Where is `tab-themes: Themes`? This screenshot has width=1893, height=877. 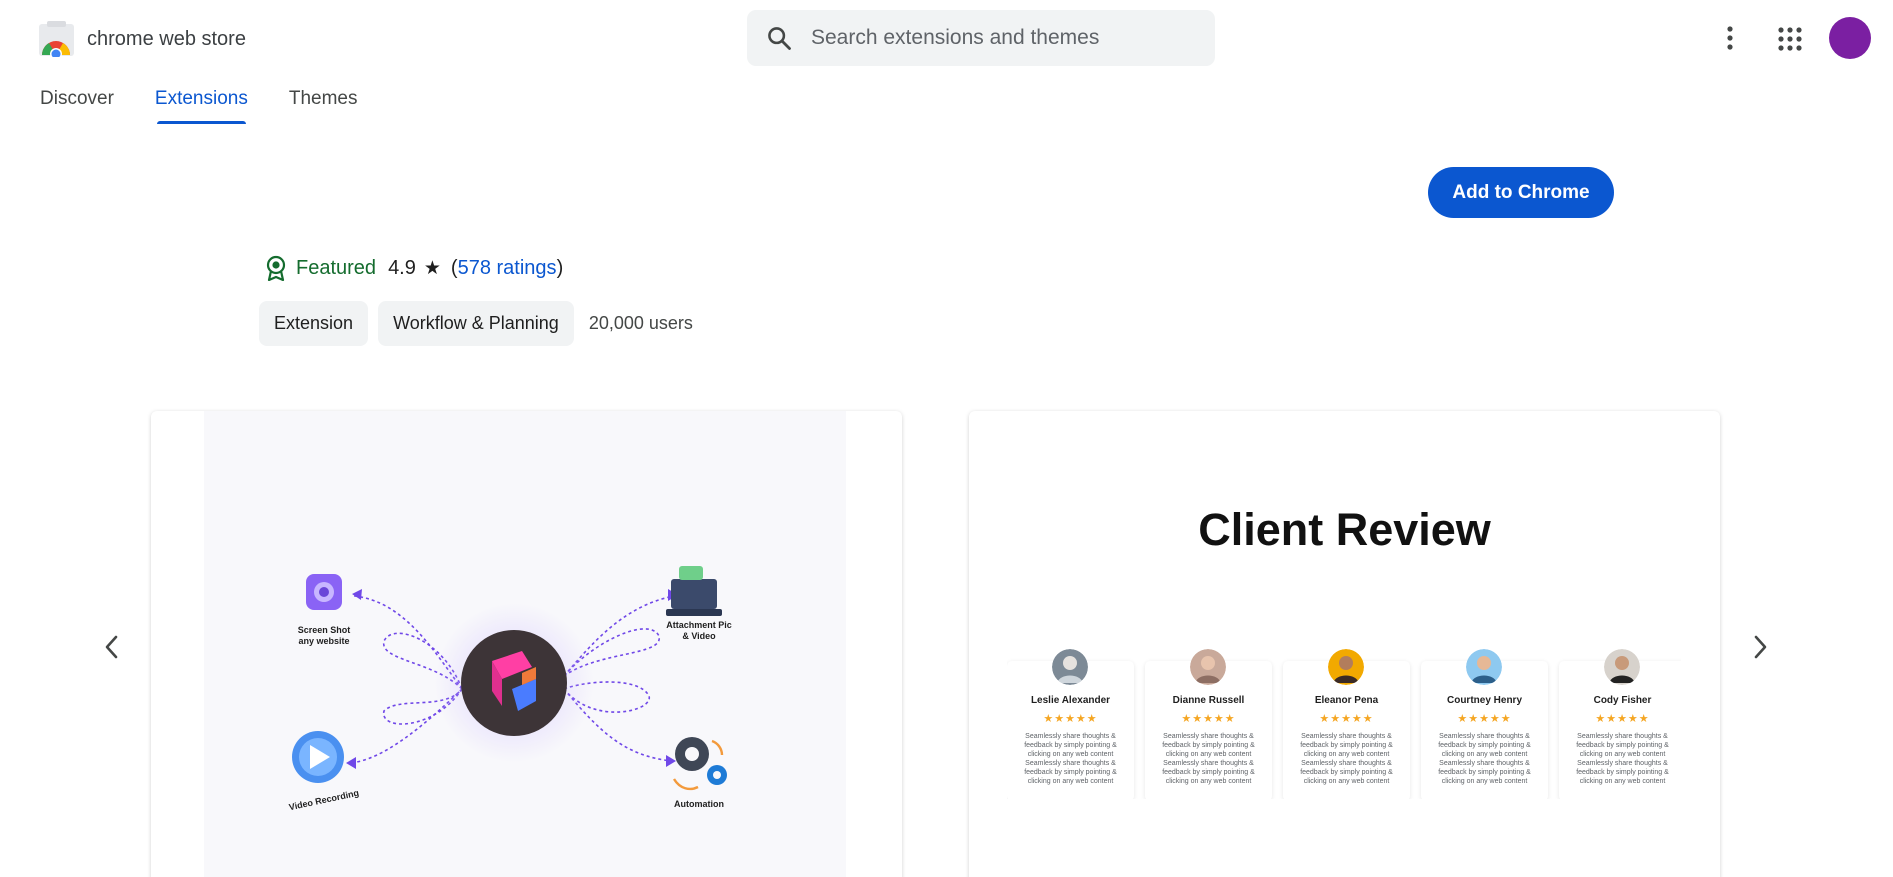
tab-themes: Themes is located at coordinates (323, 106).